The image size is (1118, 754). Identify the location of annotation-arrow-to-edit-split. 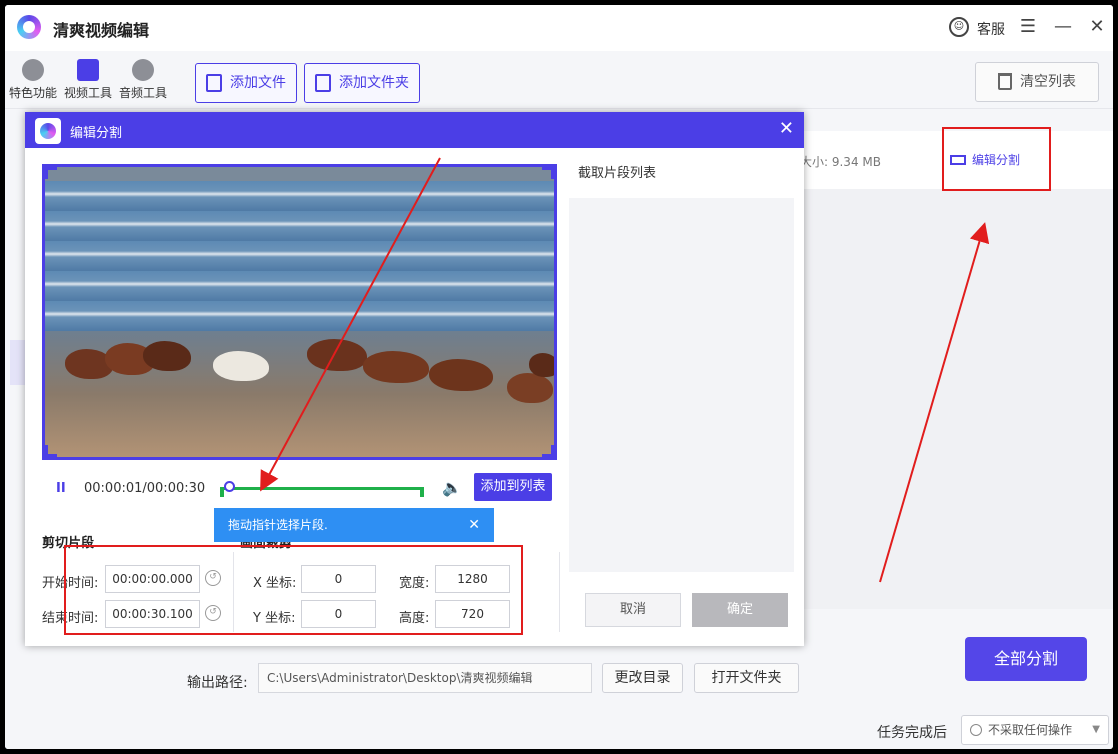
(934, 402).